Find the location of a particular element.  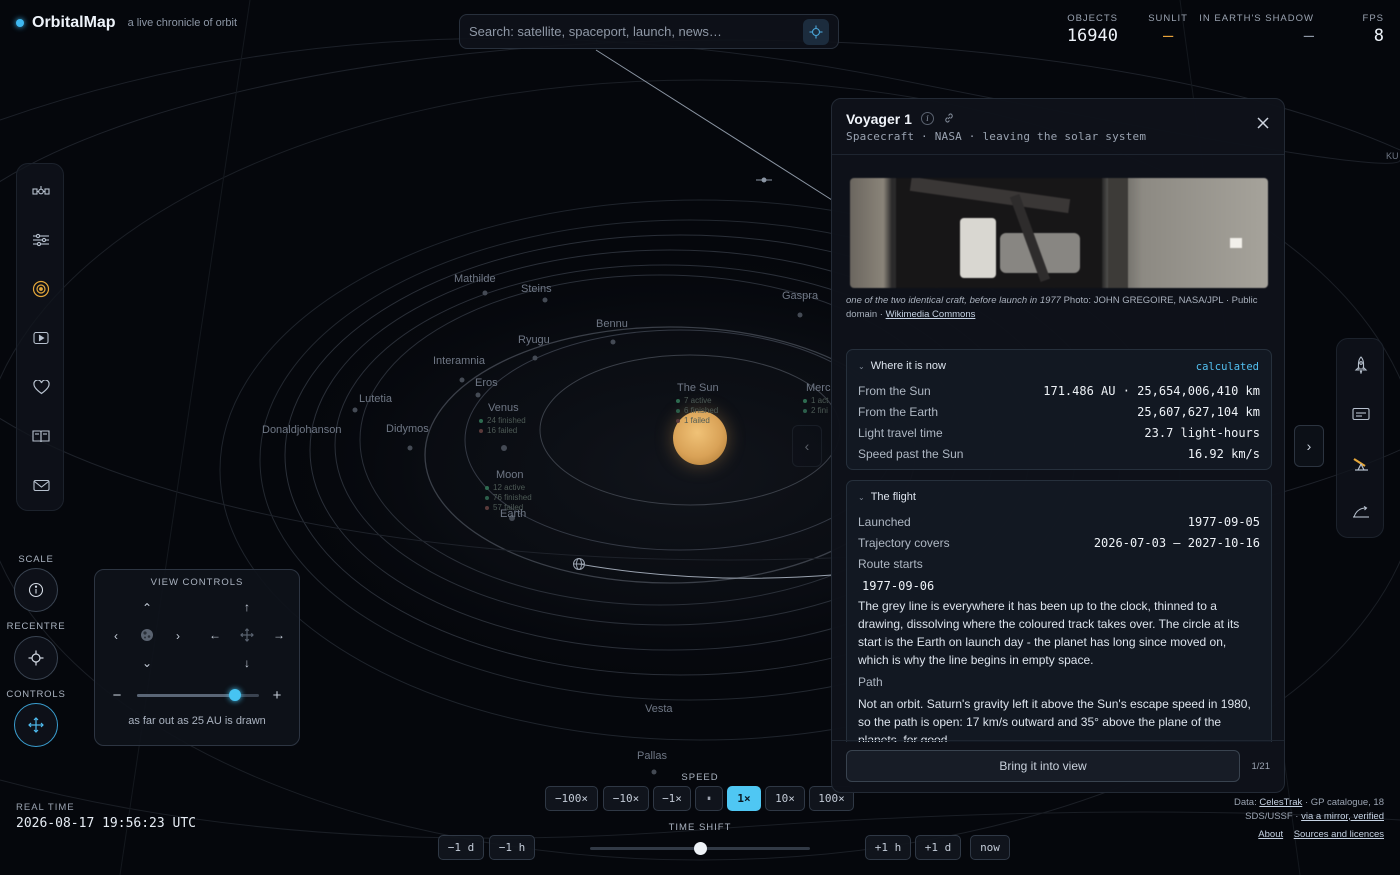

label-moon: Moon is located at coordinates (510, 475).